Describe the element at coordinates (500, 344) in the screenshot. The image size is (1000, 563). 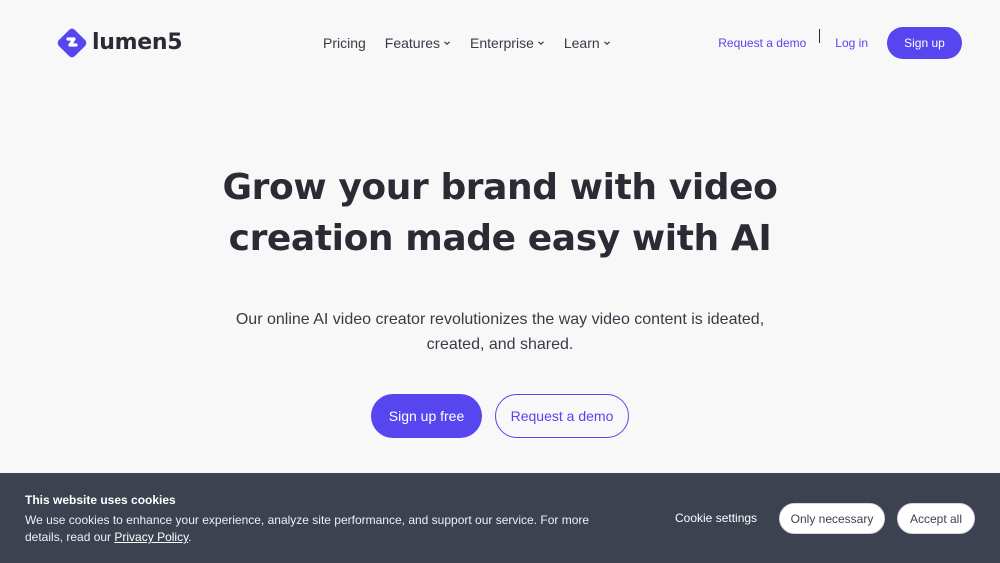
I see `hero-subtitle-line-2: created, and shared.` at that location.